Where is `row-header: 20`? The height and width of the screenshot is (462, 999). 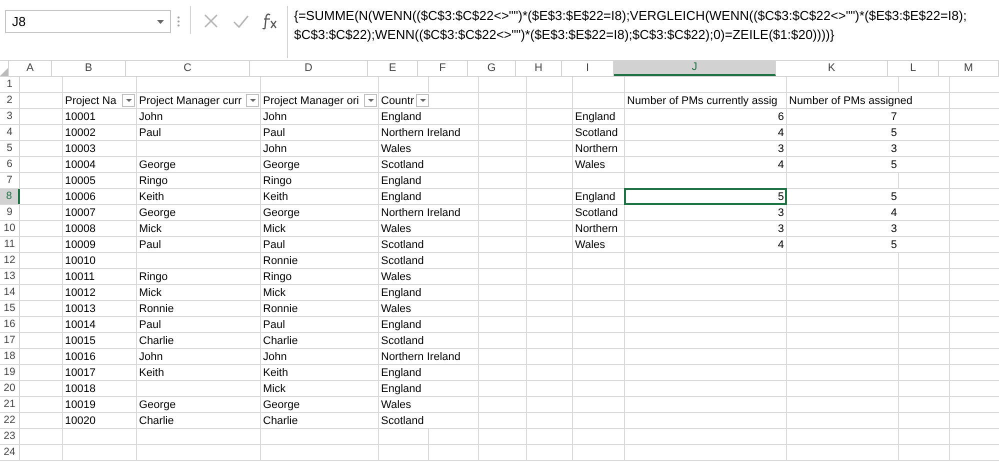 row-header: 20 is located at coordinates (10, 388).